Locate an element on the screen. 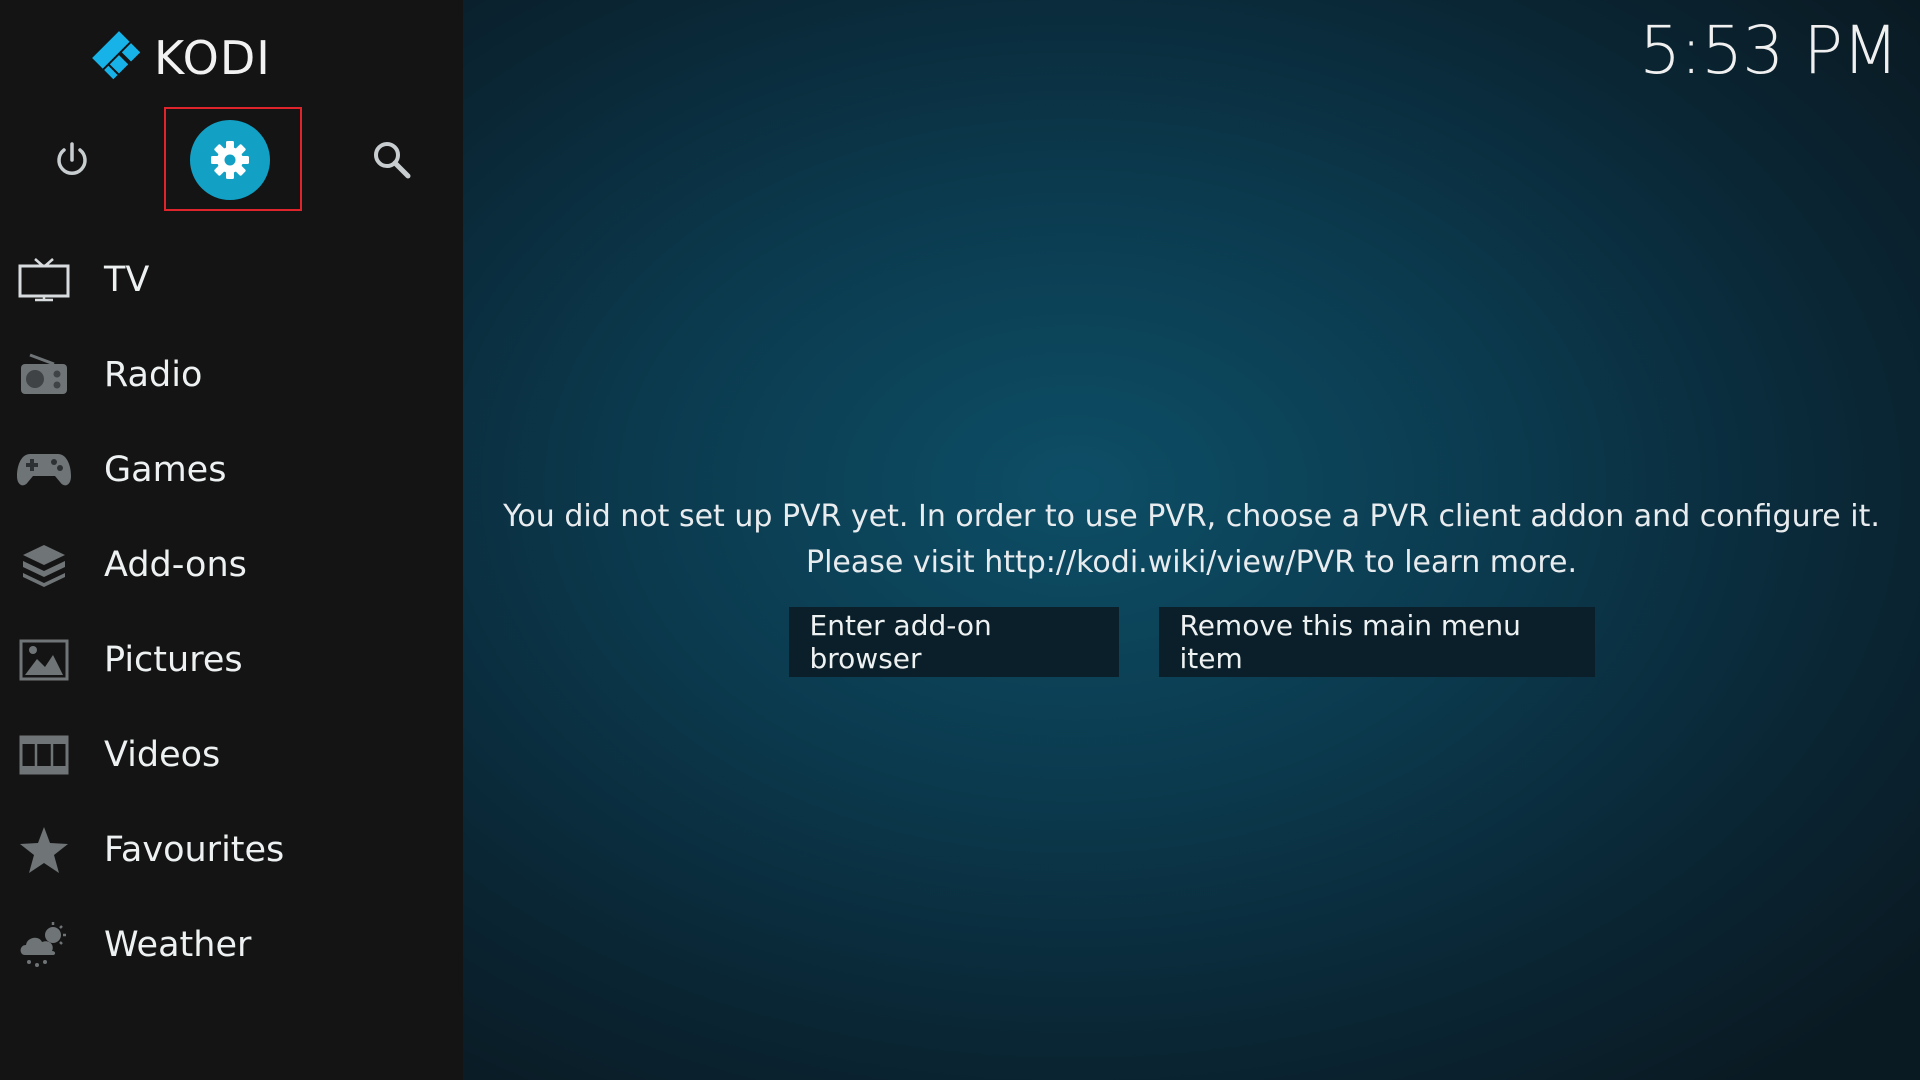 This screenshot has width=1920, height=1080. remove-menu-item-button: Remove this main menu item is located at coordinates (1376, 642).